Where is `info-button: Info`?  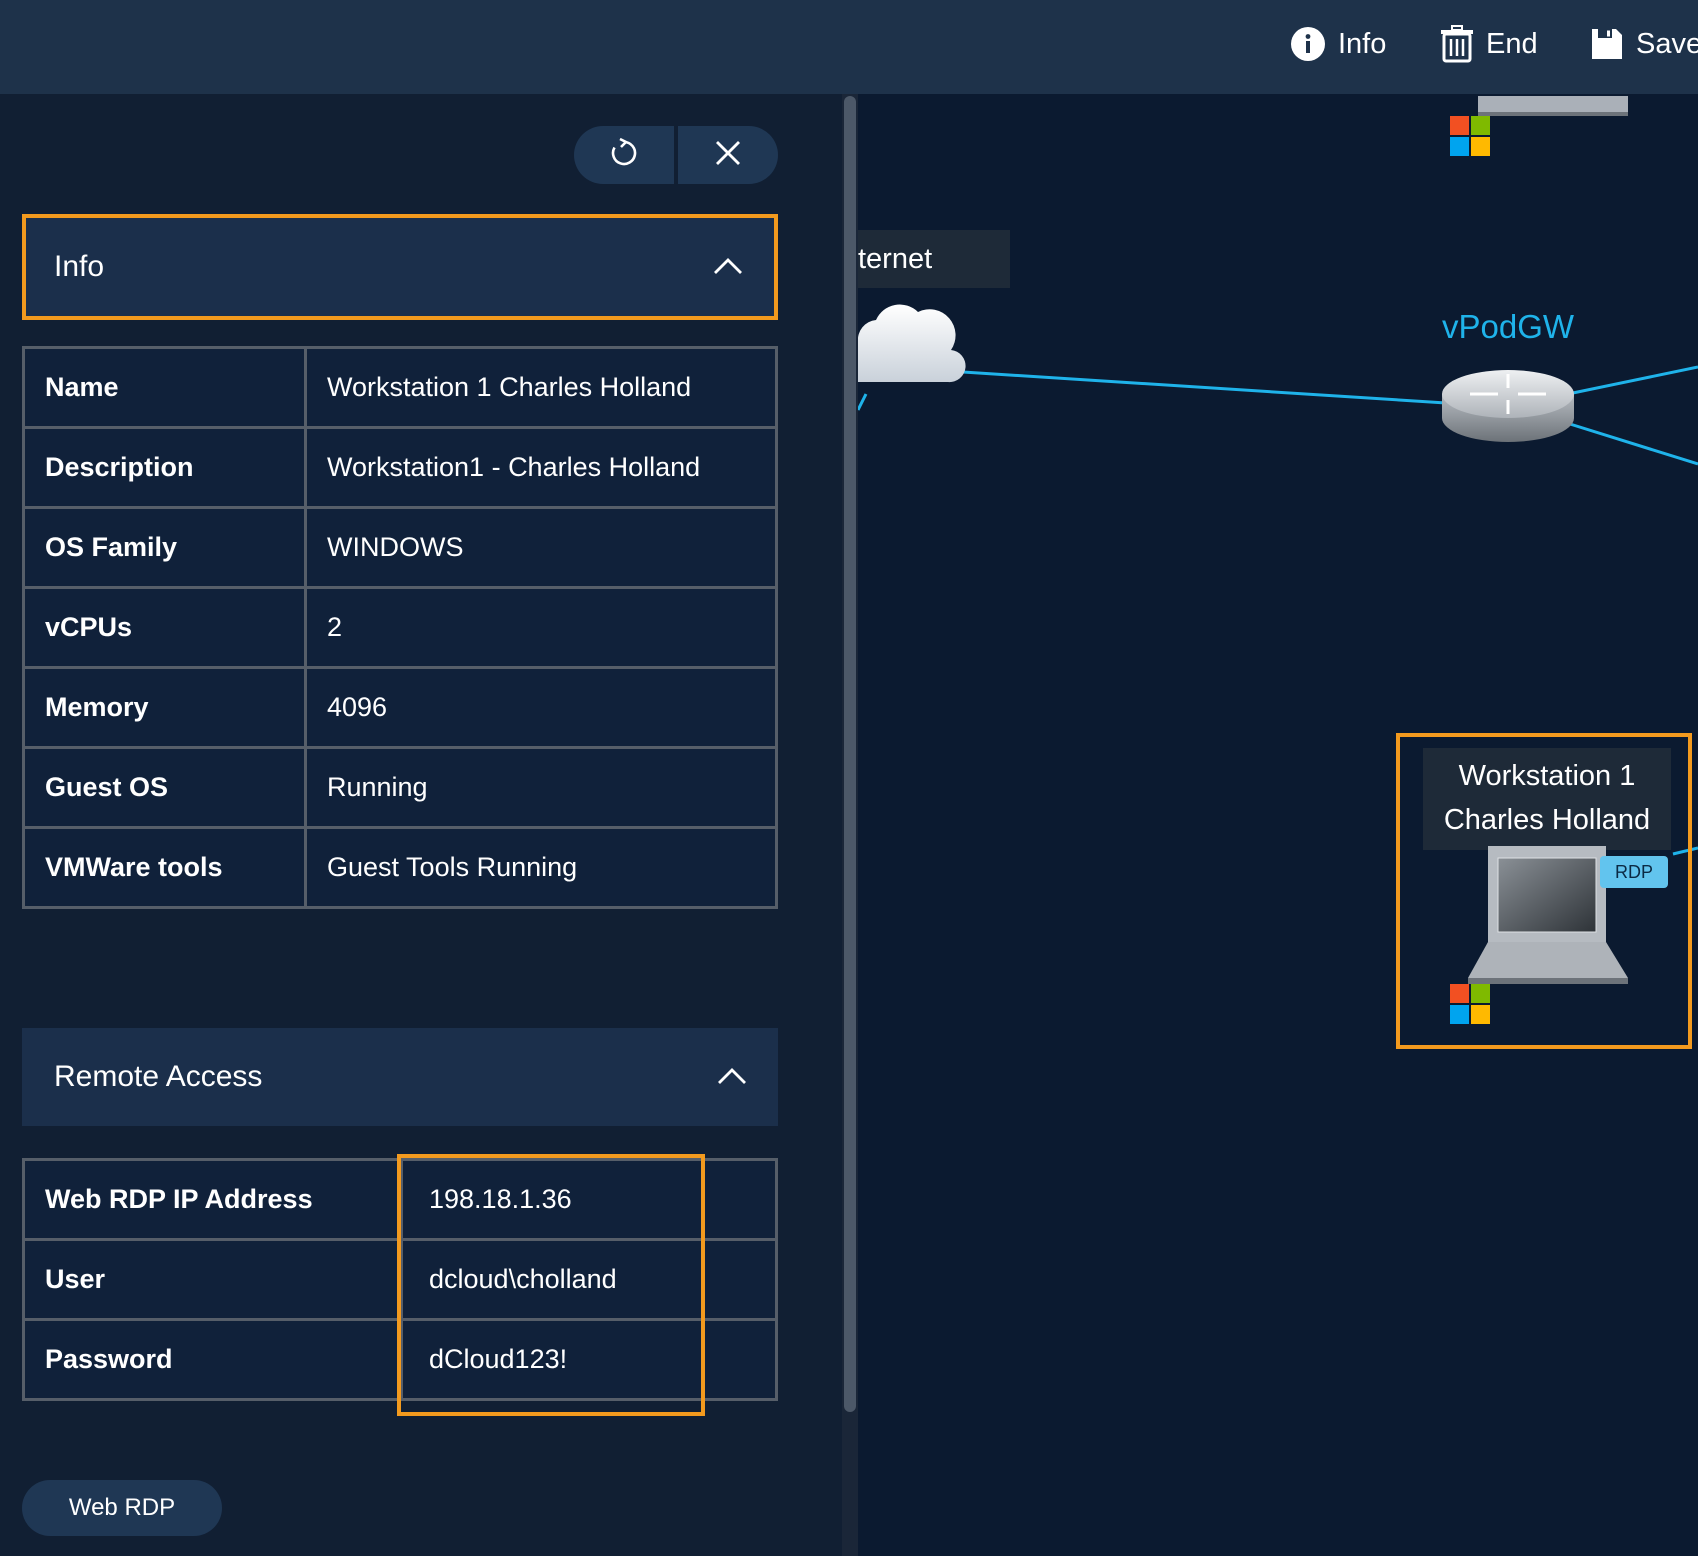
info-button: Info is located at coordinates (1338, 44).